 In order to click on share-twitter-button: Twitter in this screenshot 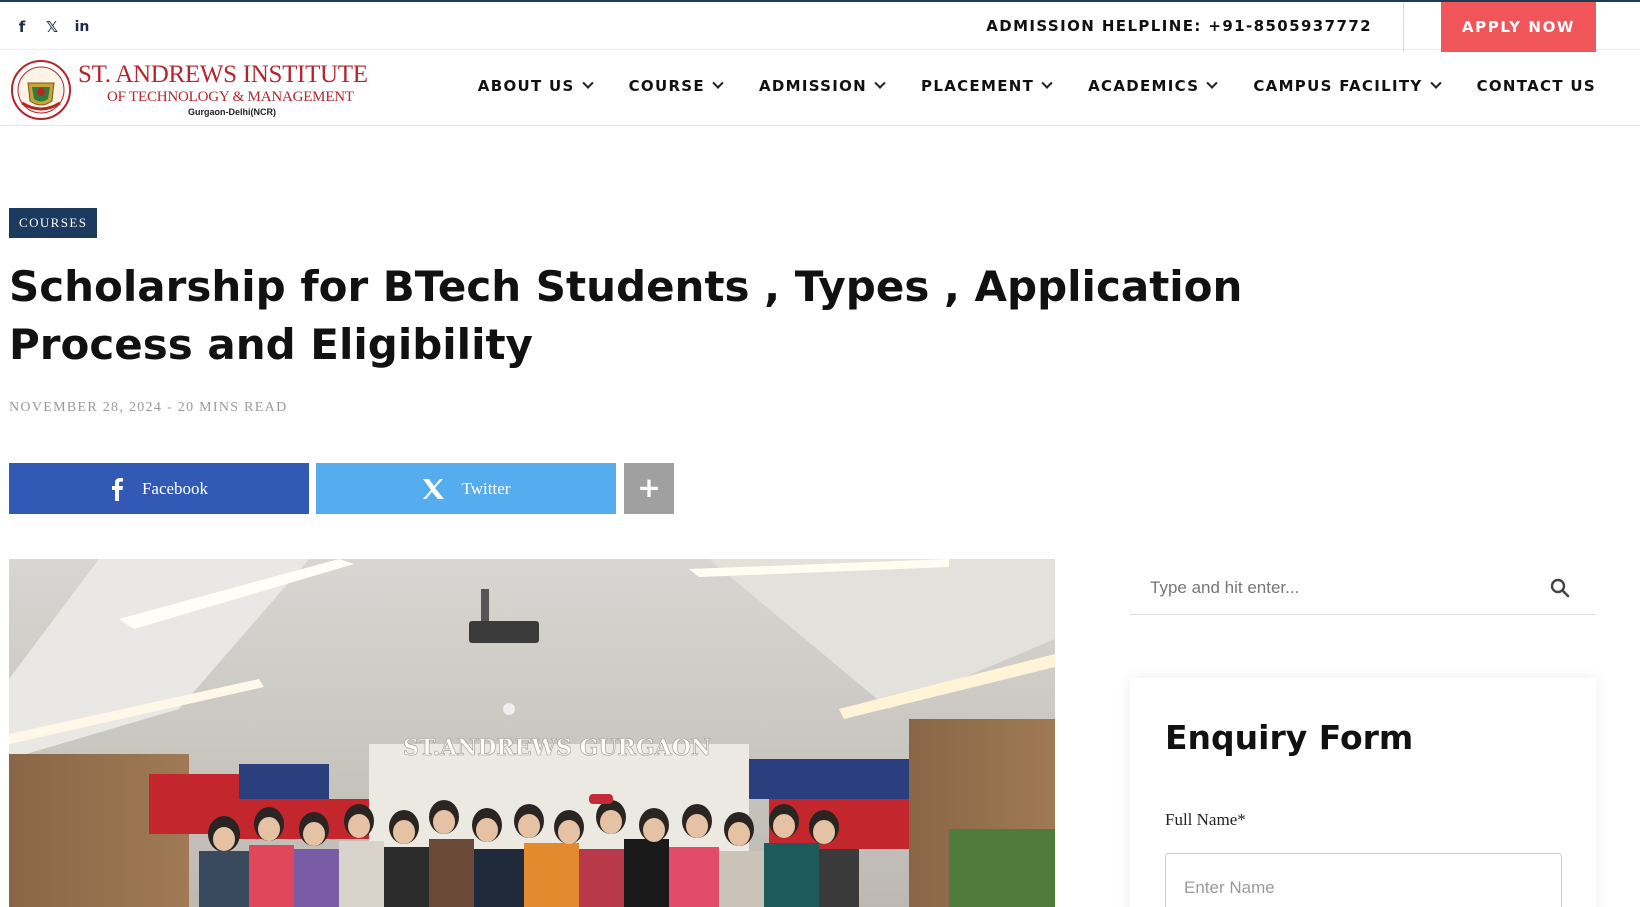, I will do `click(466, 488)`.